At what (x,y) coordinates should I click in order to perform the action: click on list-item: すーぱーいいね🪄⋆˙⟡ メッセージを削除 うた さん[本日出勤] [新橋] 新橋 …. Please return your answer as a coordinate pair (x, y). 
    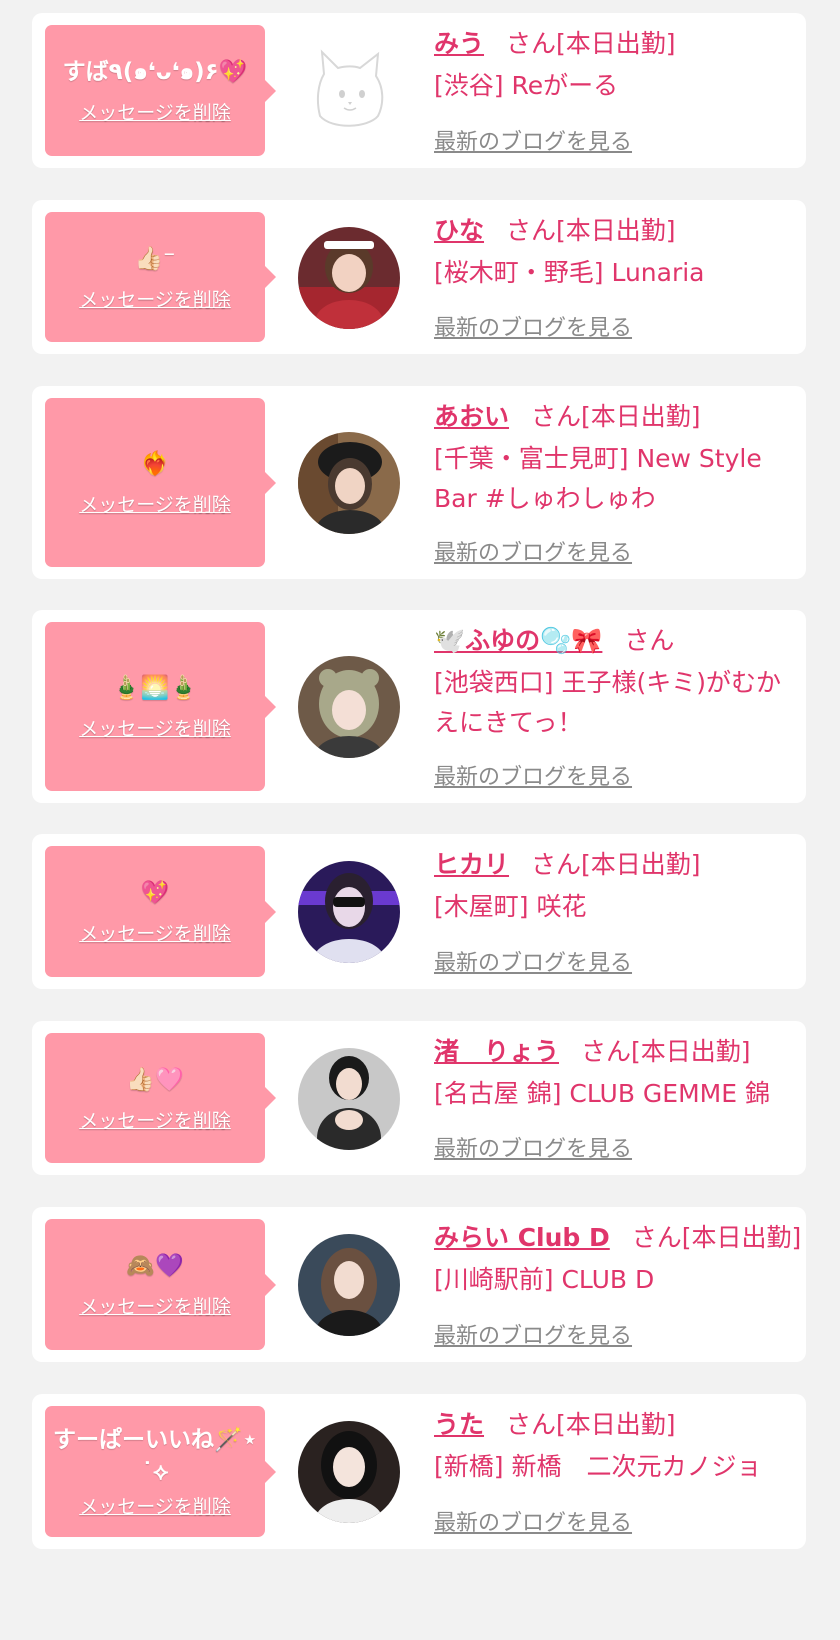
    Looking at the image, I should click on (419, 1471).